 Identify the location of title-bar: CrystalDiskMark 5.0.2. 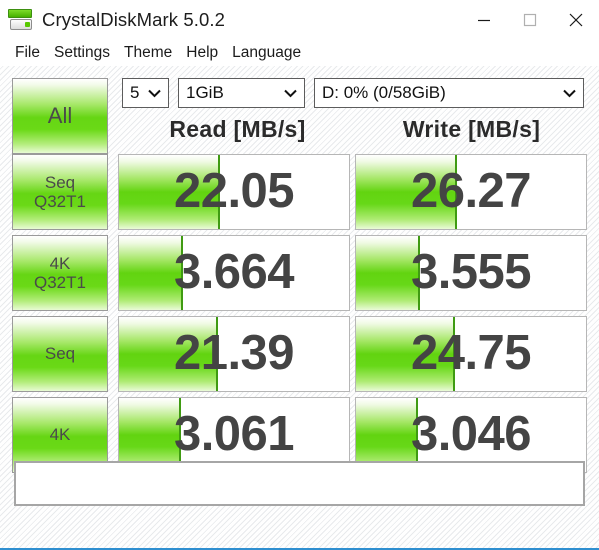
(299, 20).